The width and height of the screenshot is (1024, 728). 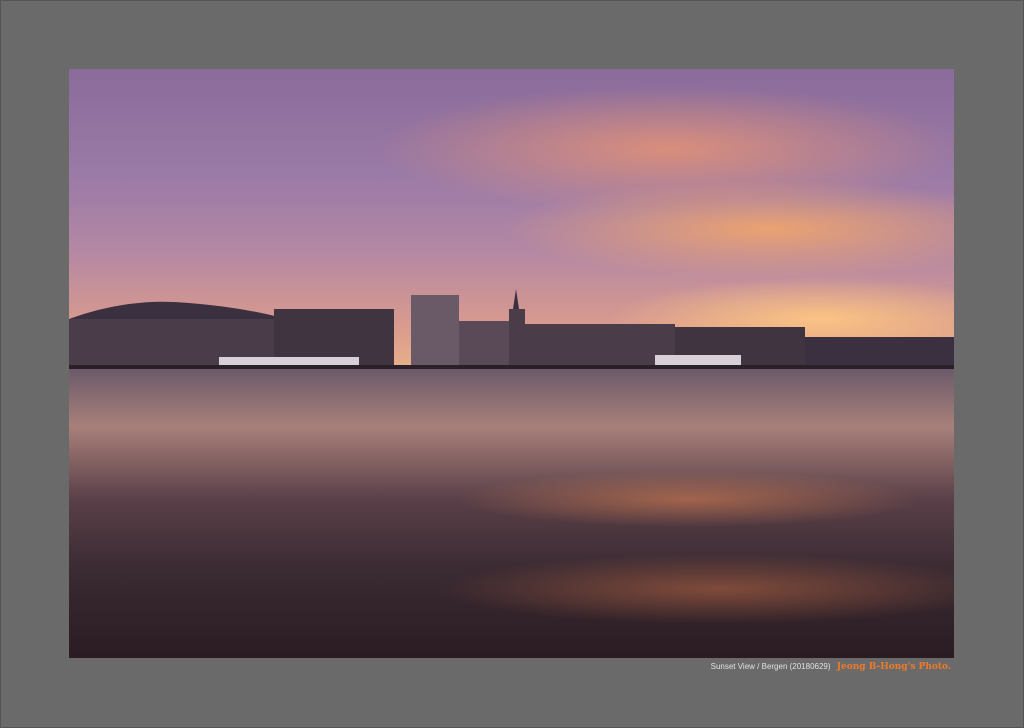 I want to click on photographer-signature: Jeong B-Hong's Photo., so click(x=893, y=667).